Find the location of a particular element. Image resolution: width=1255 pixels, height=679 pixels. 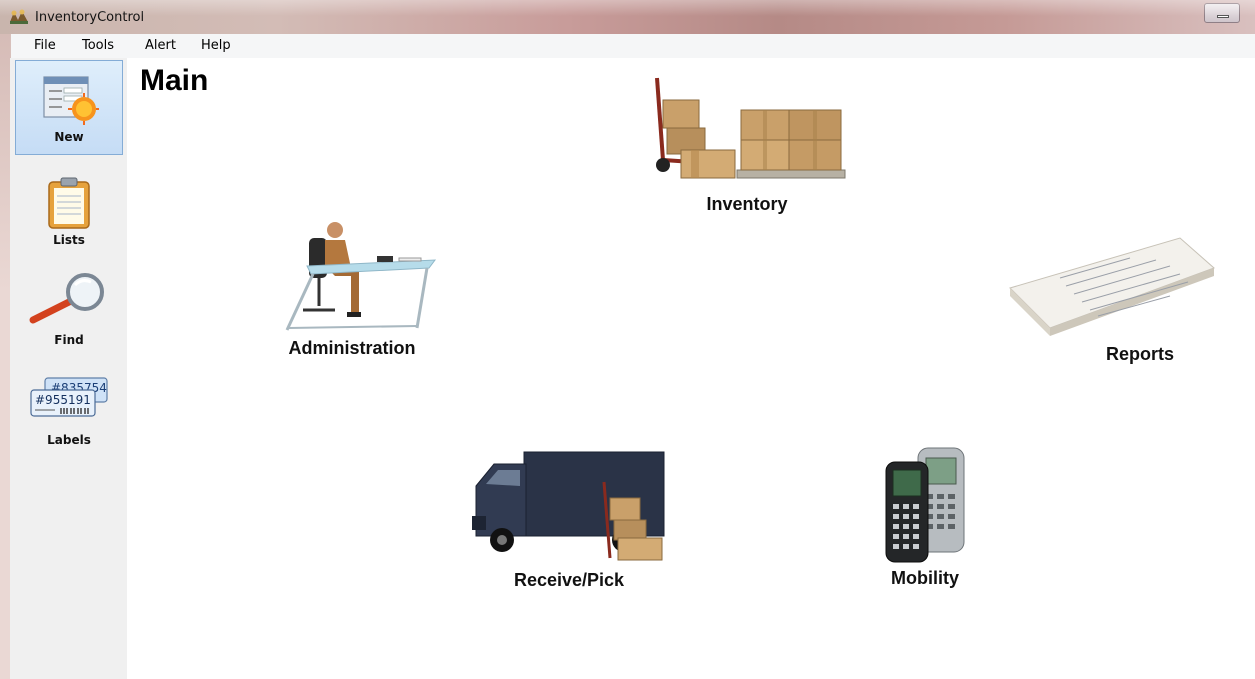

sidebar-item-new: New is located at coordinates (69, 107).